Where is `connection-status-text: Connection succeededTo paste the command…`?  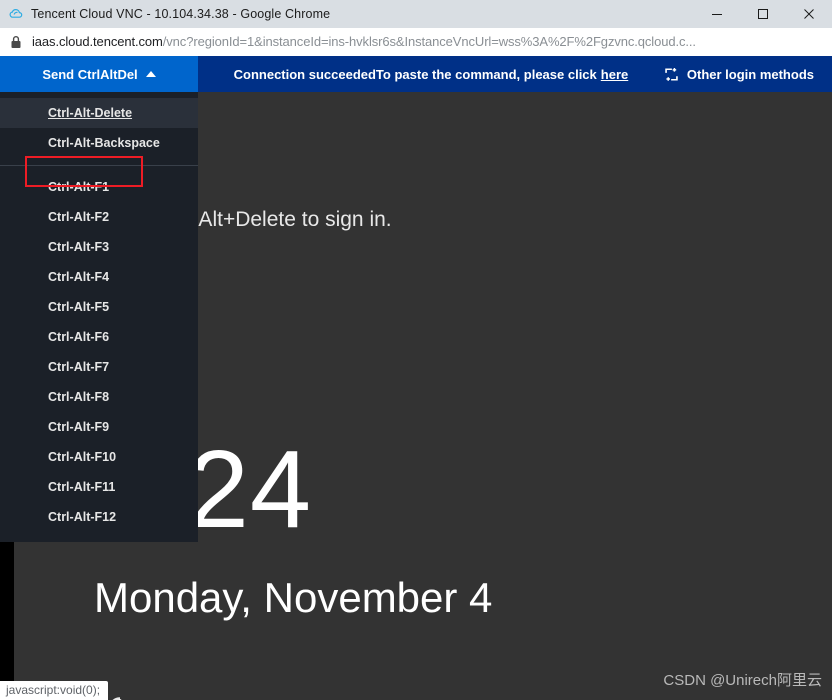 connection-status-text: Connection succeededTo paste the command… is located at coordinates (415, 74).